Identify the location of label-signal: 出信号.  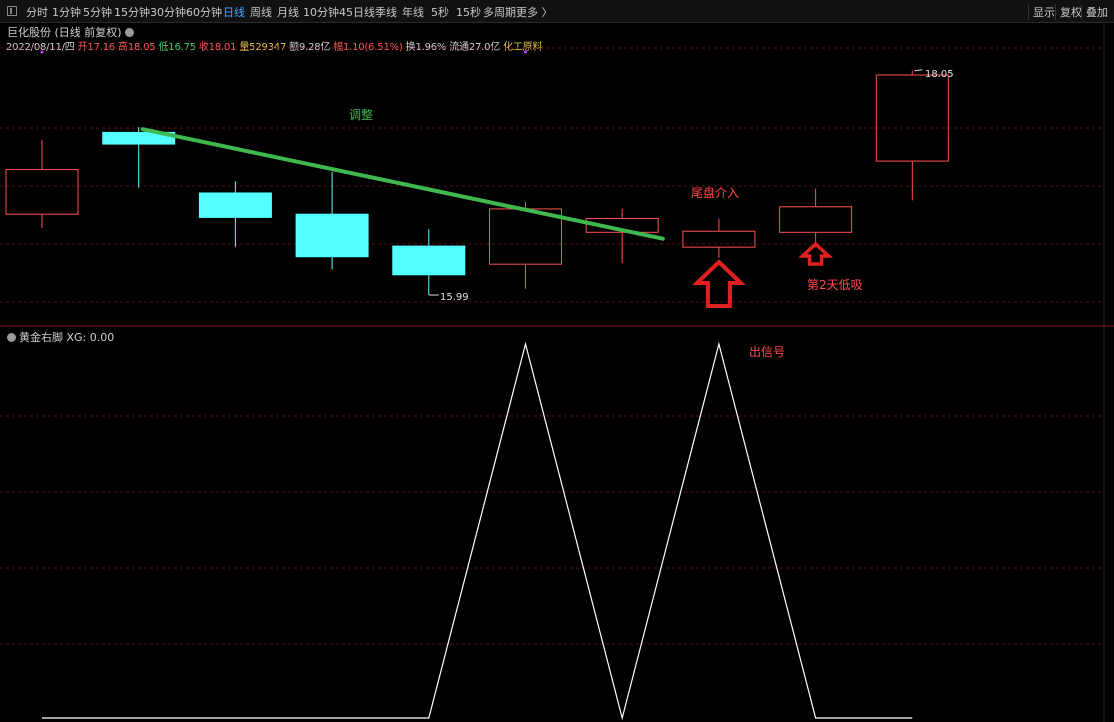
(767, 352).